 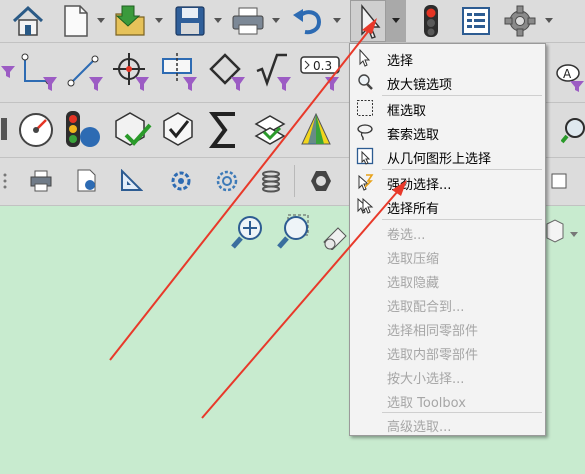 I want to click on view-small-icon, so click(x=560, y=181).